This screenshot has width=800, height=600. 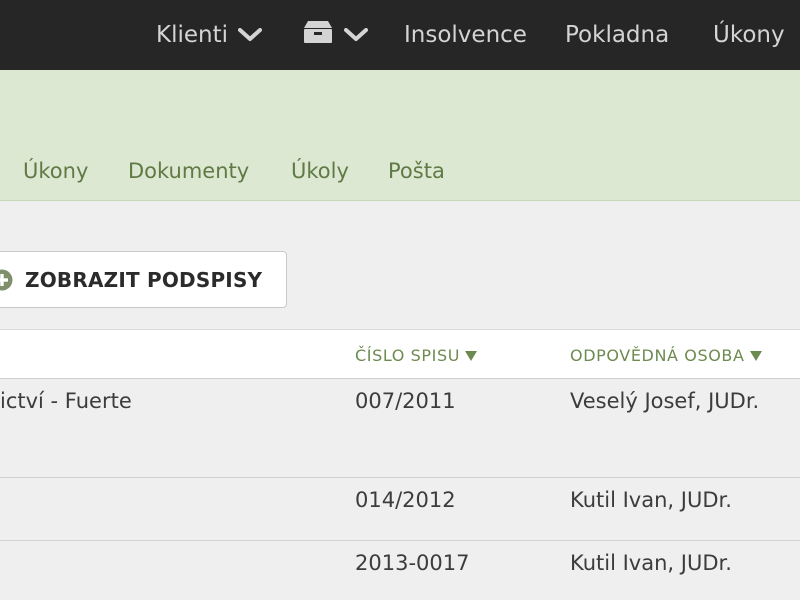 What do you see at coordinates (192, 35) in the screenshot?
I see `nav-clients-label: Klienti` at bounding box center [192, 35].